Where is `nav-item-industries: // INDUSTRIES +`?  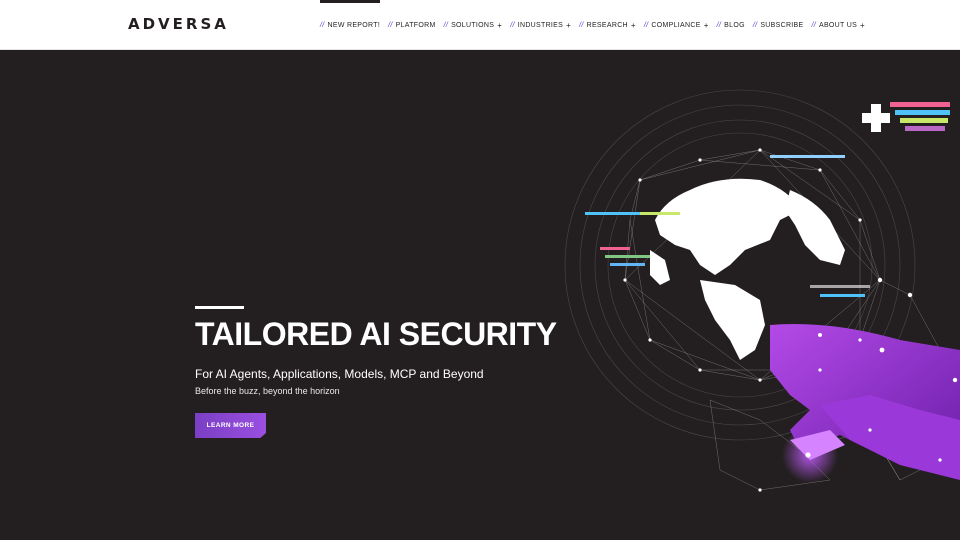
nav-item-industries: // INDUSTRIES + is located at coordinates (540, 25).